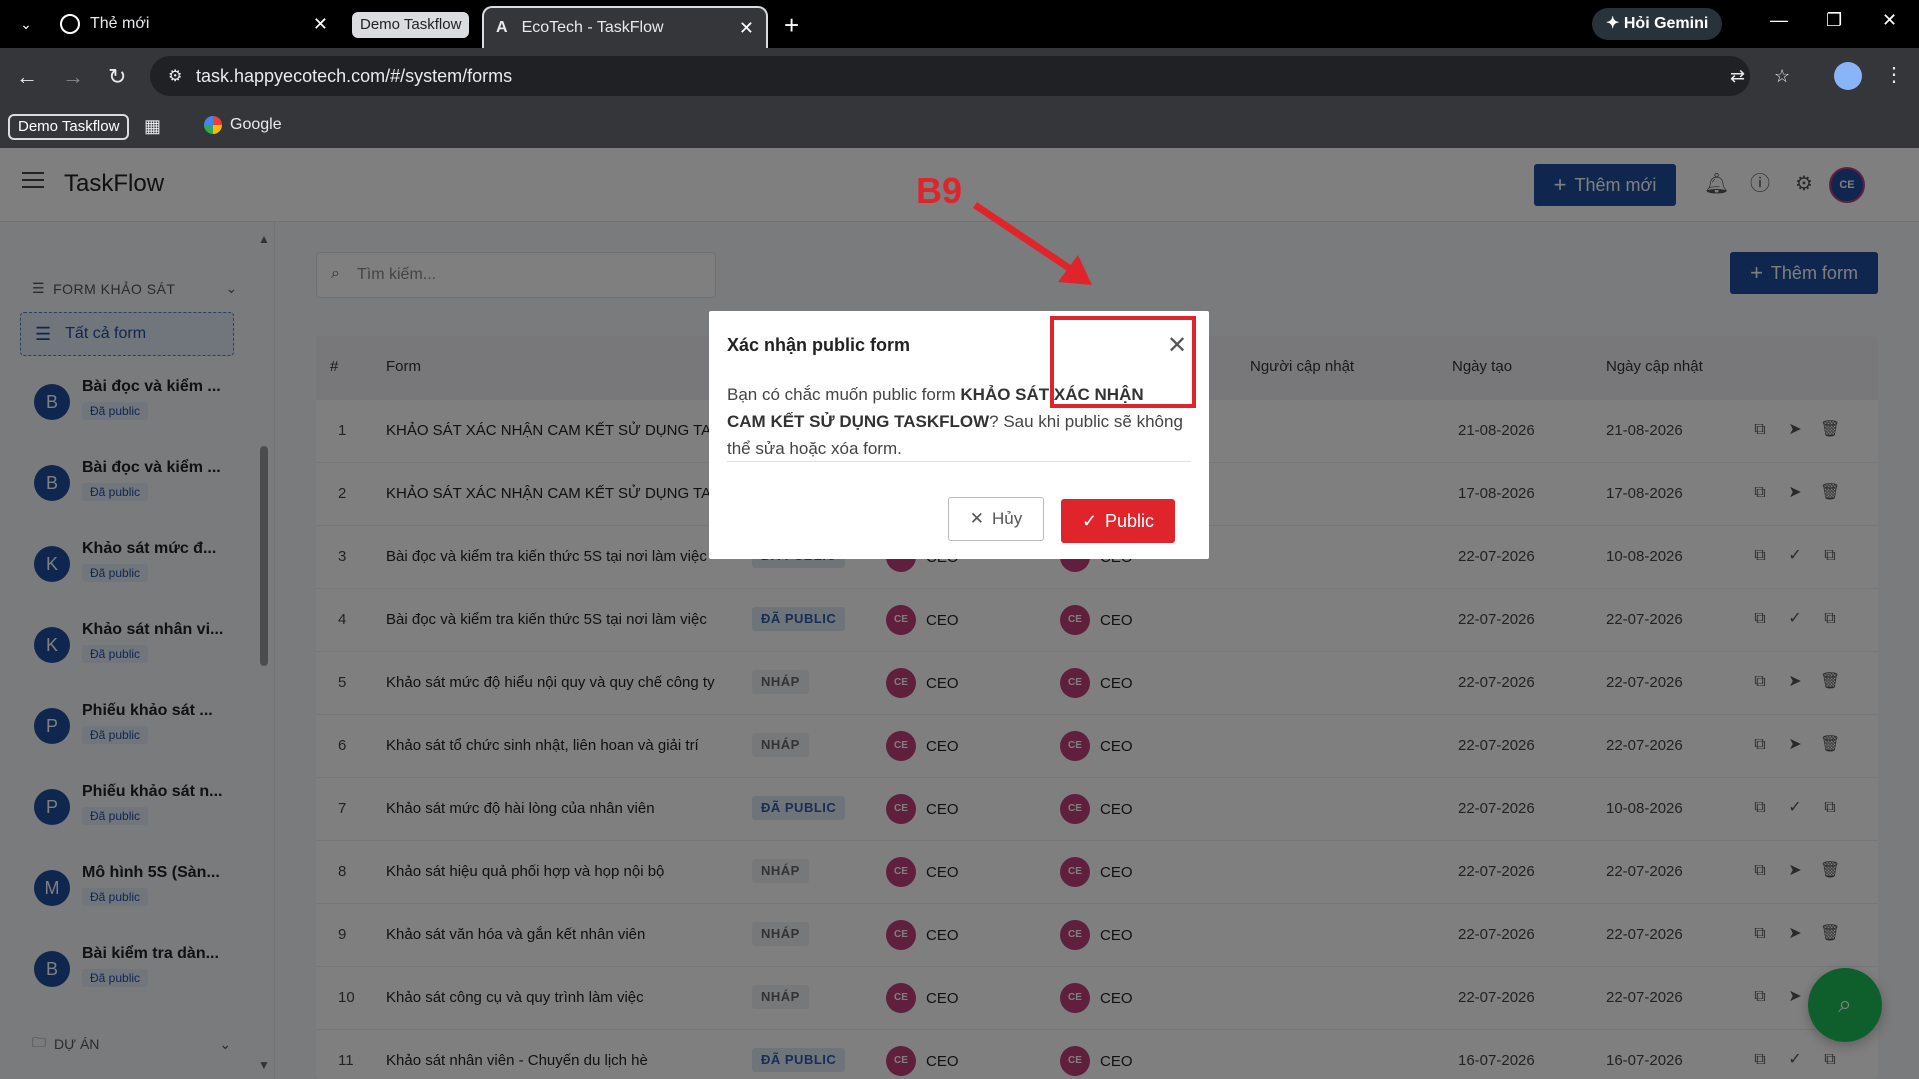 The image size is (1919, 1079). Describe the element at coordinates (411, 25) in the screenshot. I see `tab-group-chip: Demo Taskflow` at that location.